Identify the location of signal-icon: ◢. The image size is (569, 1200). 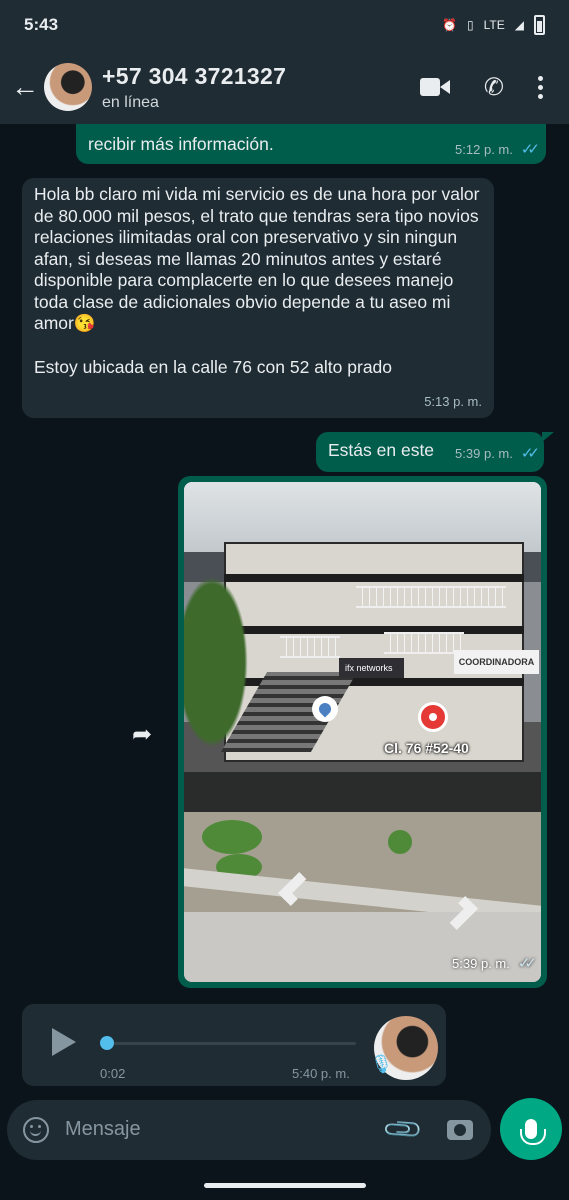
(519, 25).